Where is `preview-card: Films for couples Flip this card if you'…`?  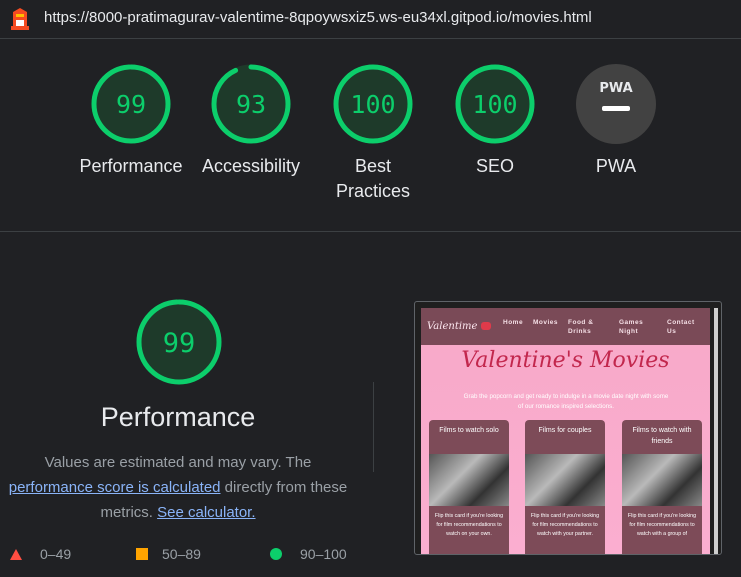 preview-card: Films for couples Flip this card if you'… is located at coordinates (565, 487).